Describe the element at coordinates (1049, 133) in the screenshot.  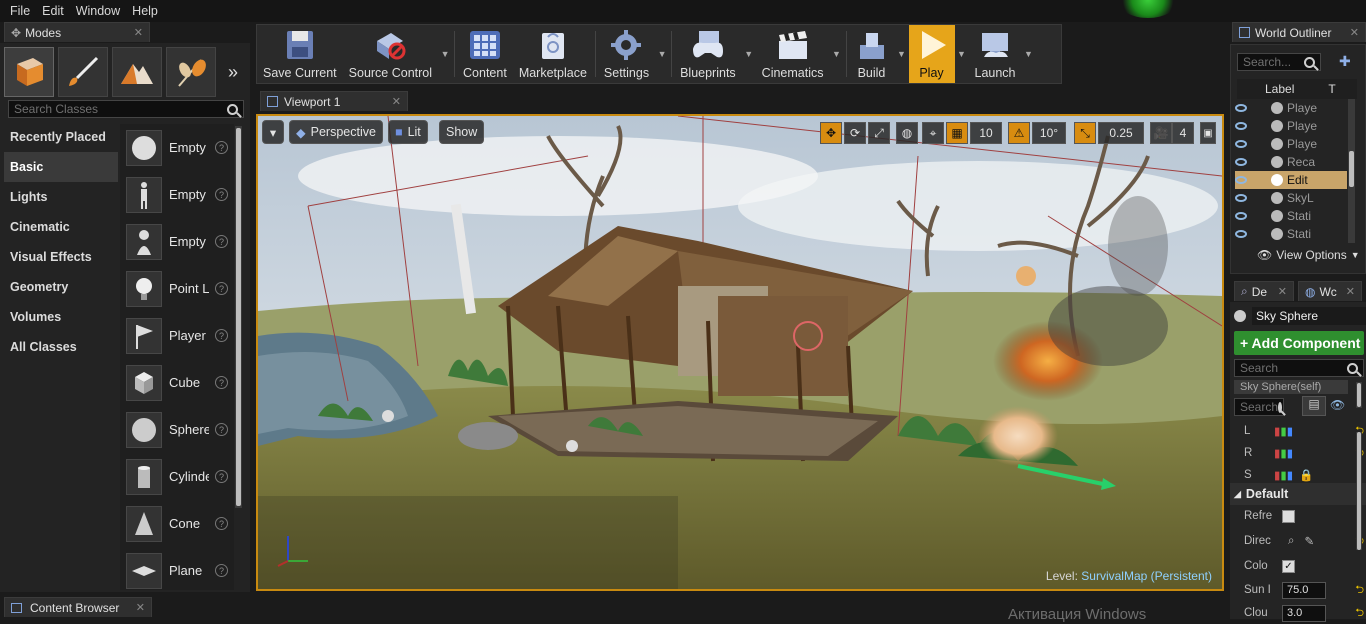
I see `rotation-snap-value: 10°` at that location.